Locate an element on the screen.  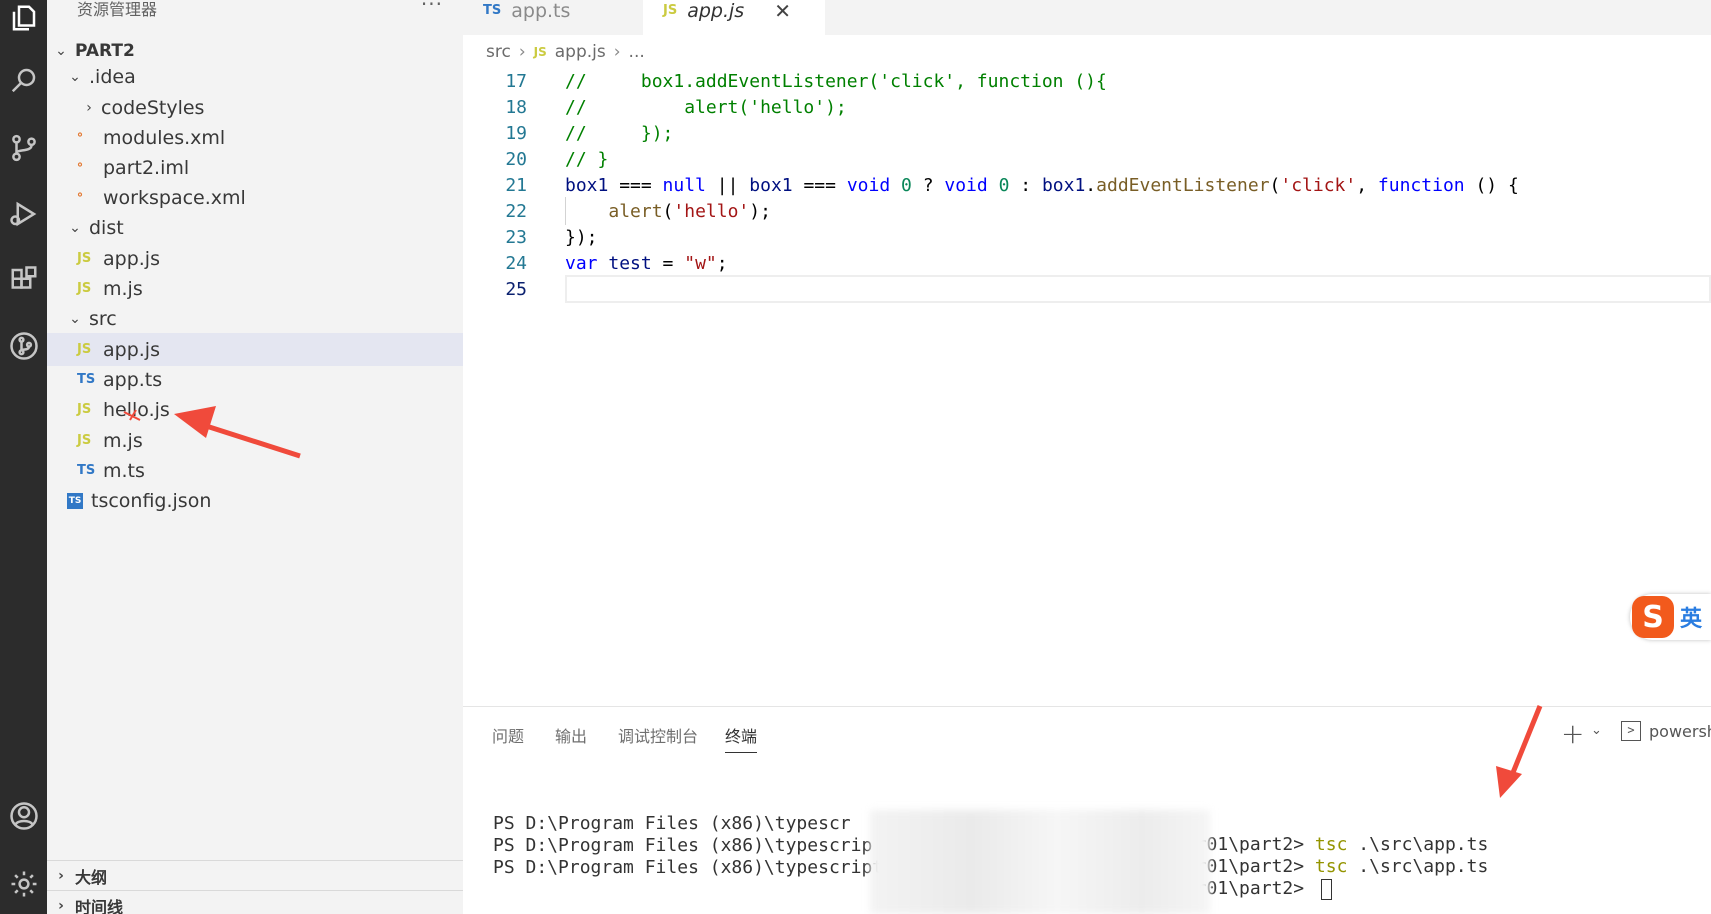
tree-item-label: dist is located at coordinates (106, 227).